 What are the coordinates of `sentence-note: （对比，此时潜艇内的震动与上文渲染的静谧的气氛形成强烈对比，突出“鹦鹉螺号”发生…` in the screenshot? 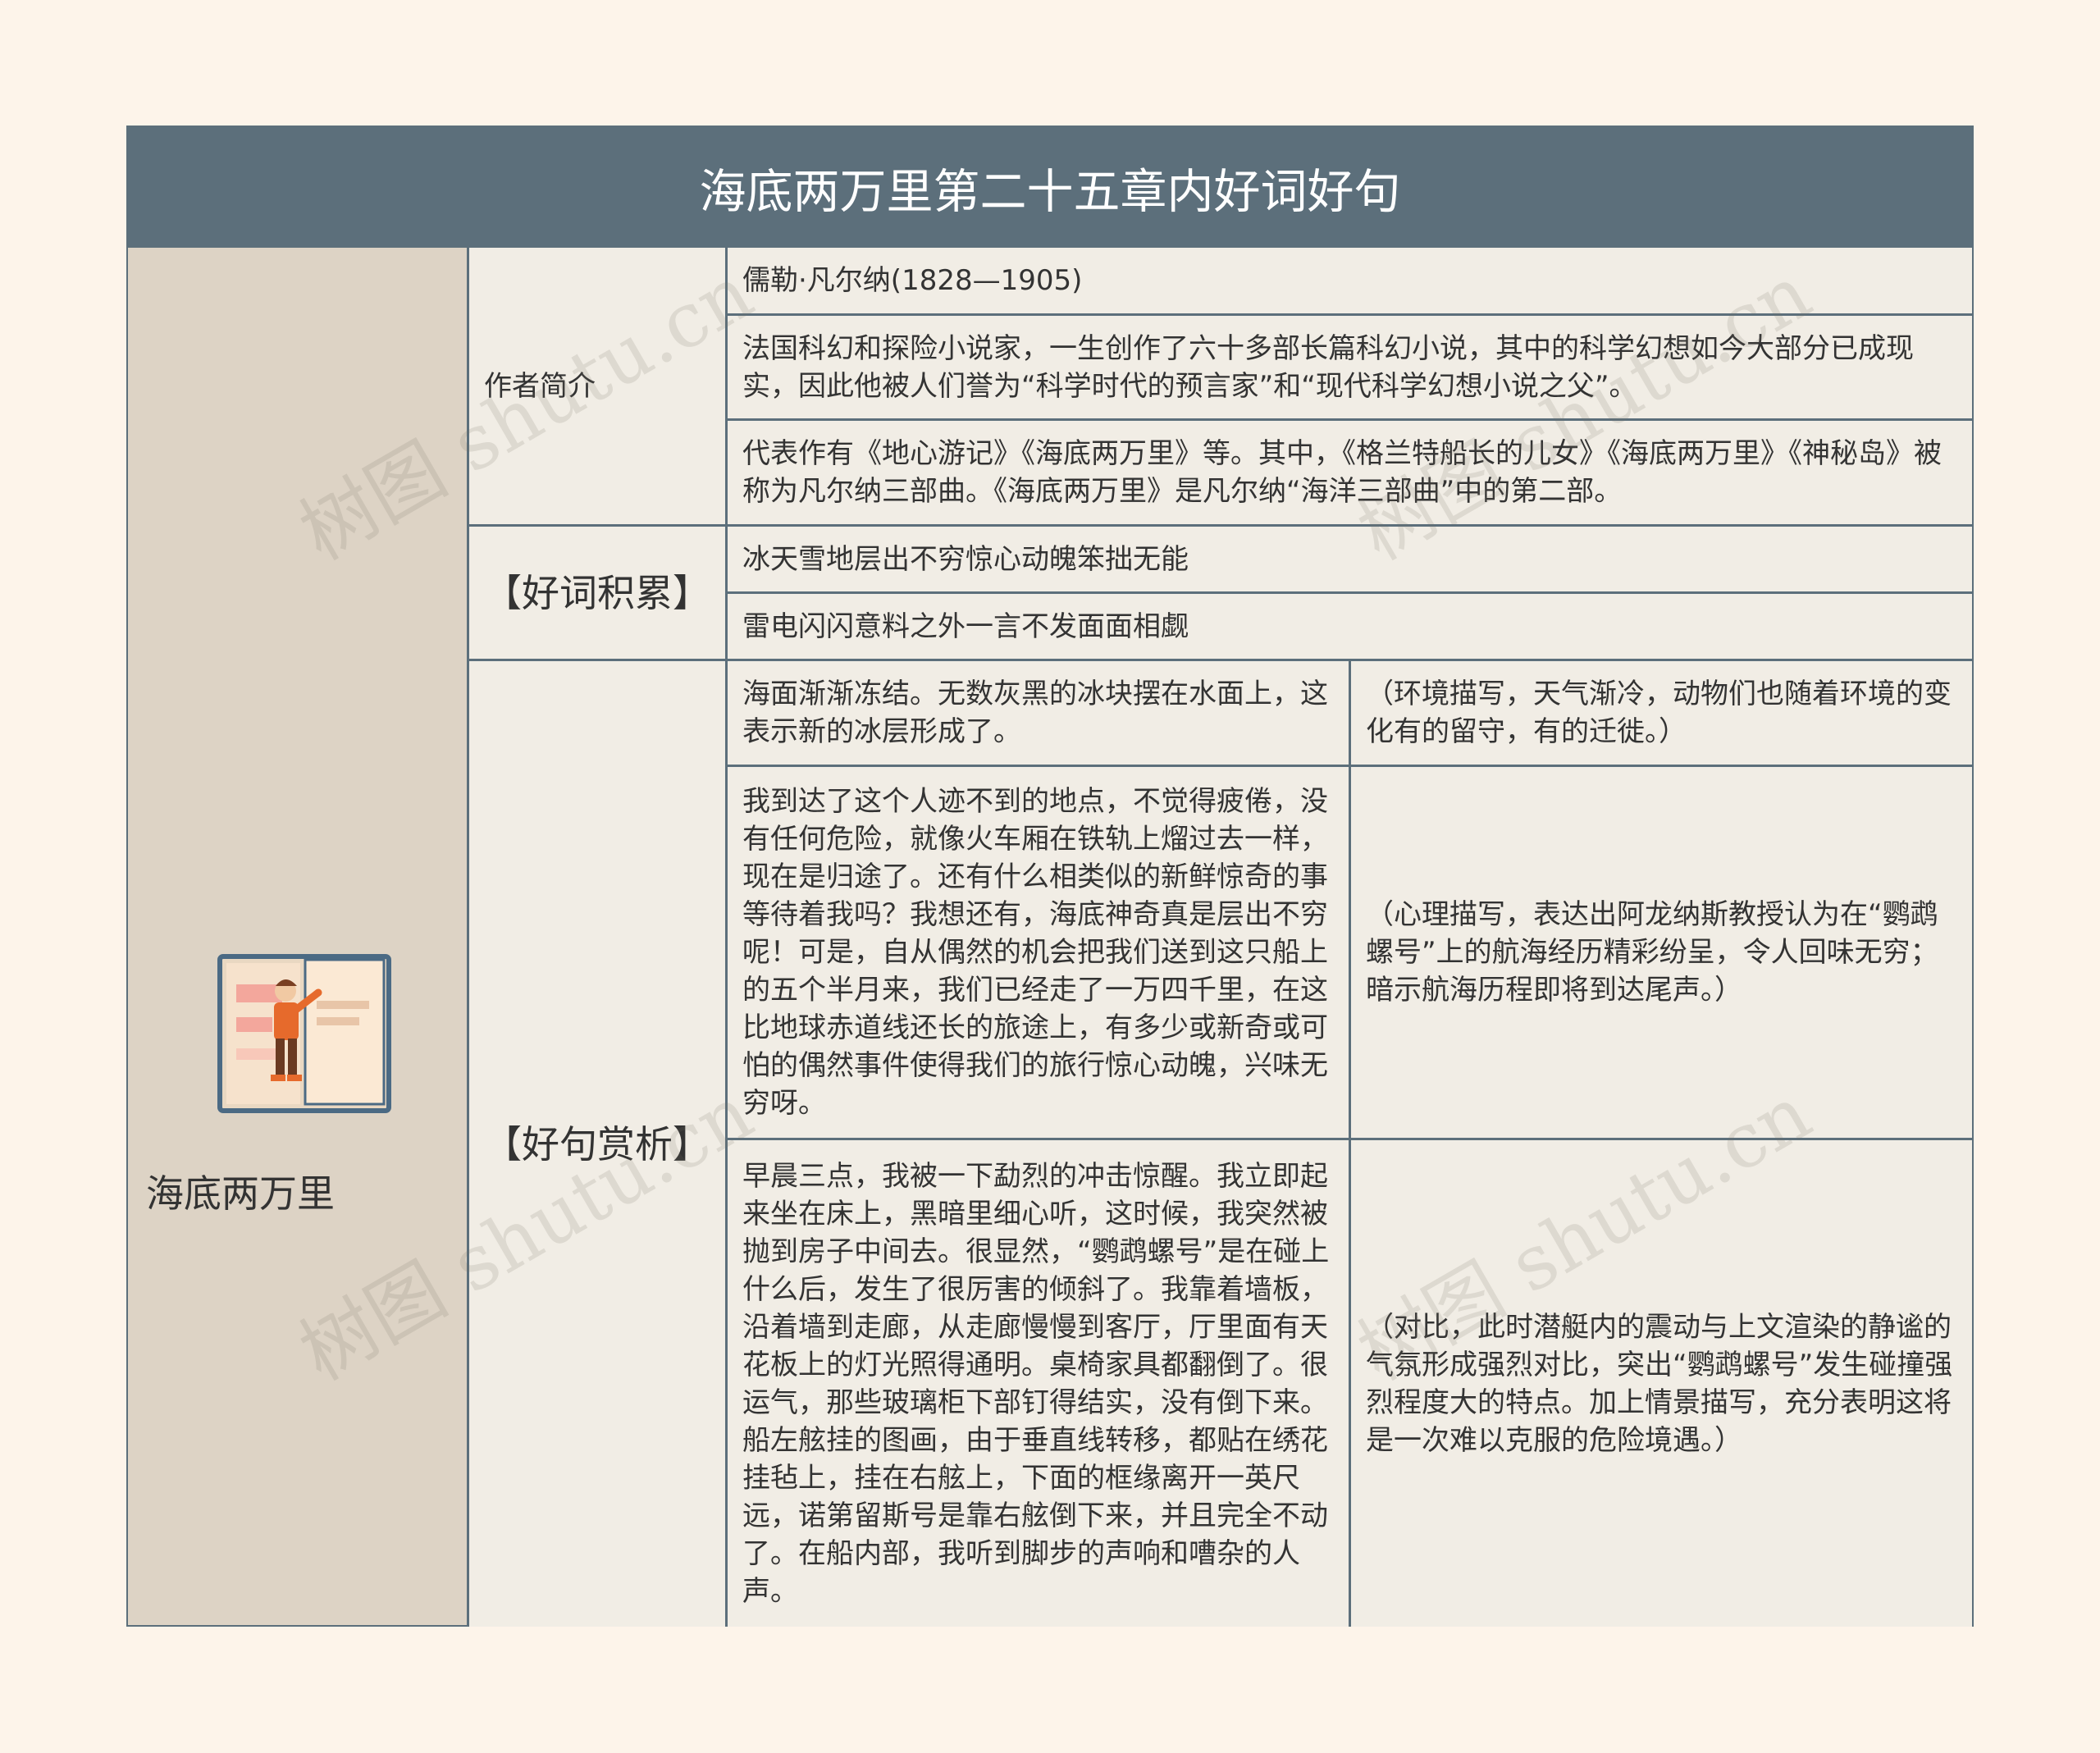 It's located at (1661, 1383).